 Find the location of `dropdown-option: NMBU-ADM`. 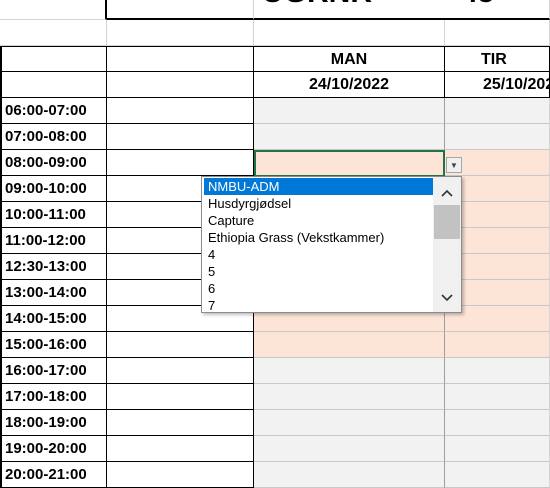

dropdown-option: NMBU-ADM is located at coordinates (318, 186).